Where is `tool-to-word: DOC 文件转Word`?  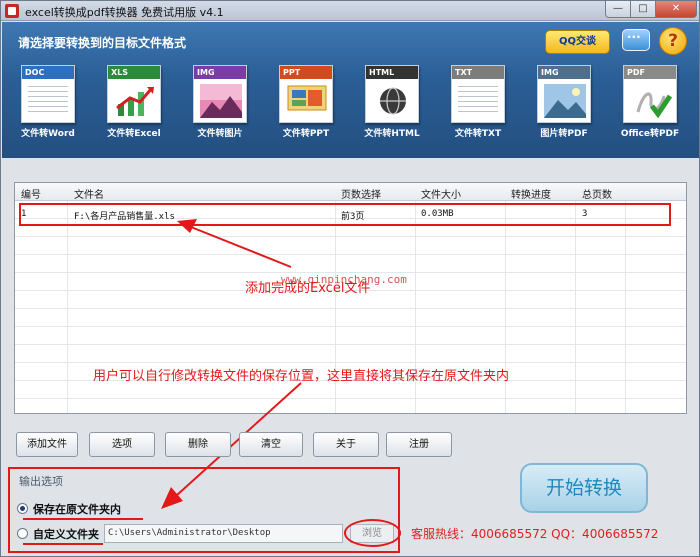
tool-to-word: DOC 文件转Word is located at coordinates (48, 104).